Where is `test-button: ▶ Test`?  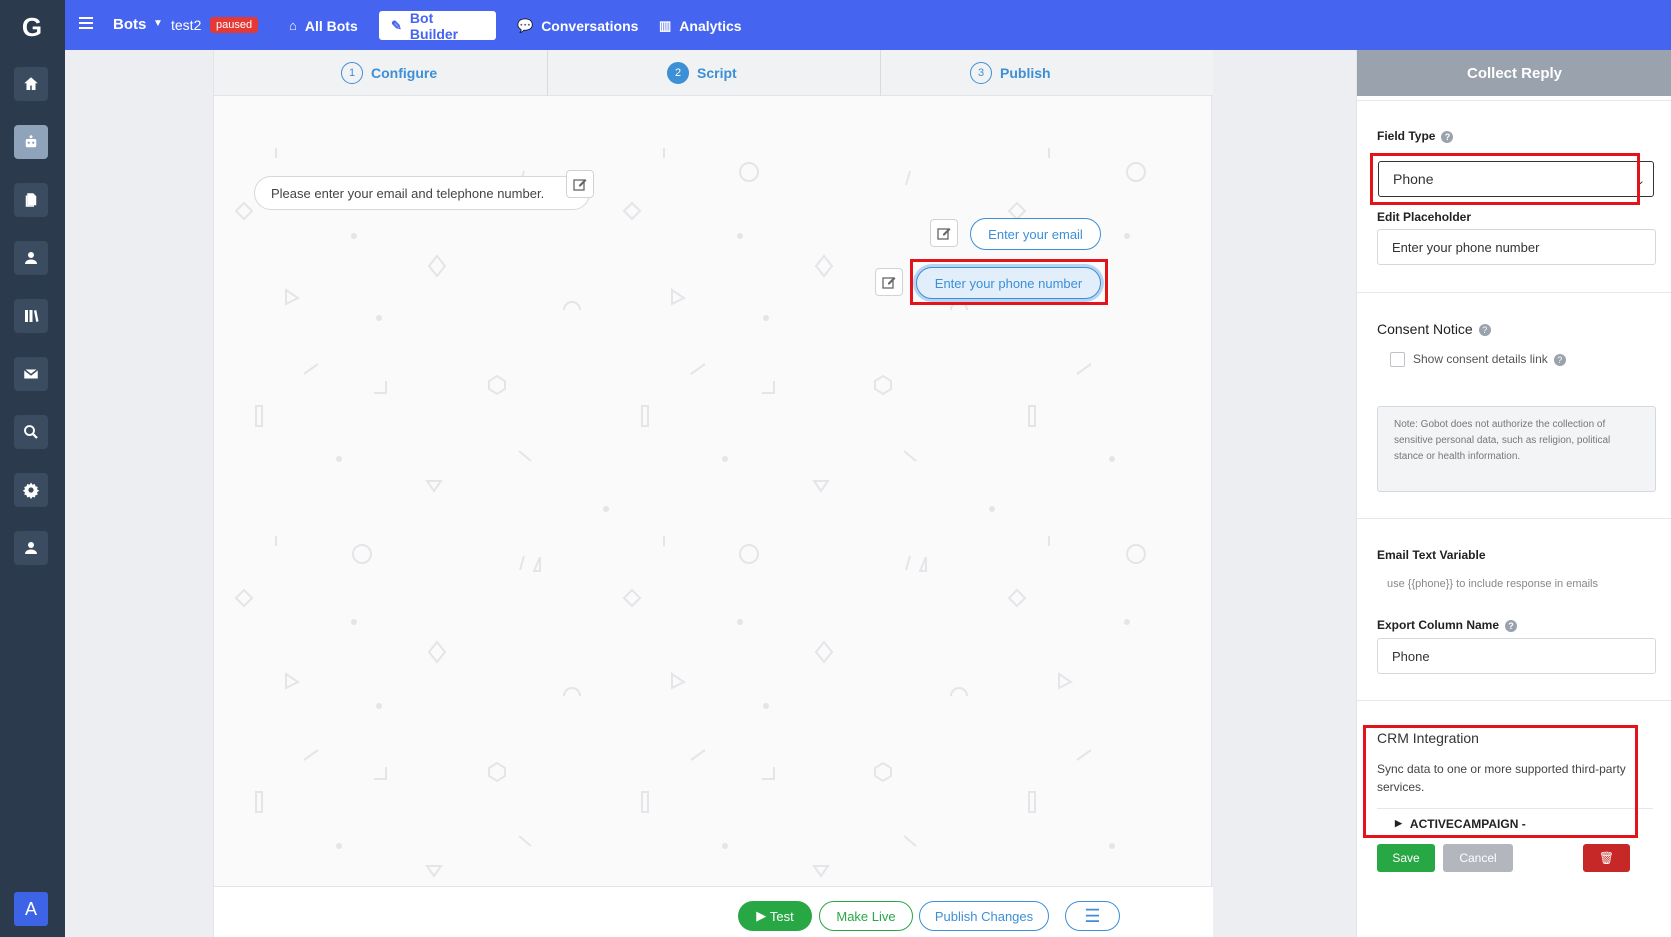 test-button: ▶ Test is located at coordinates (775, 916).